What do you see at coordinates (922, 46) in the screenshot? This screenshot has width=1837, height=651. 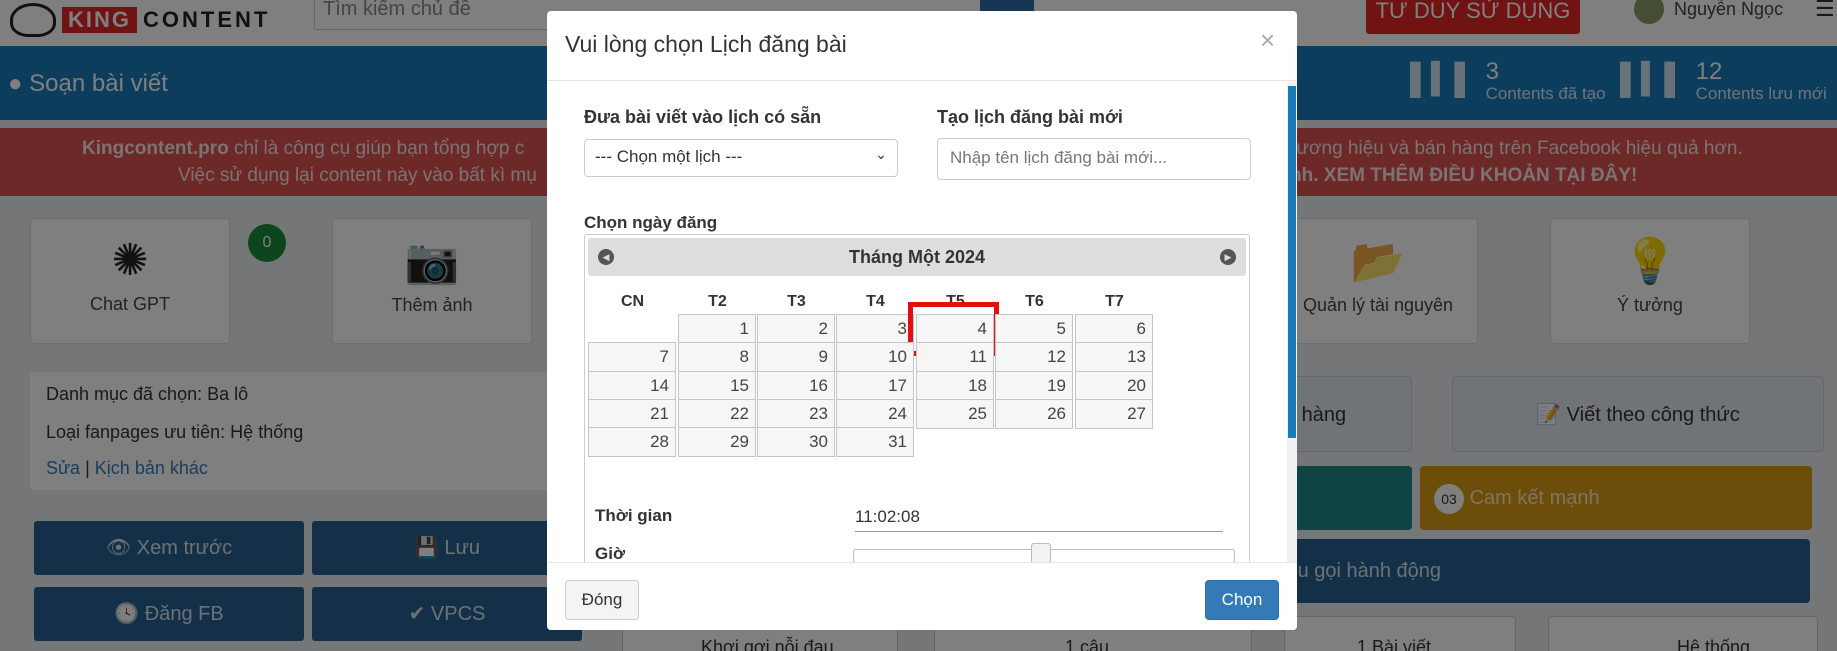 I see `modal-header: Vui lòng chọn Lịch đăng bài ×` at bounding box center [922, 46].